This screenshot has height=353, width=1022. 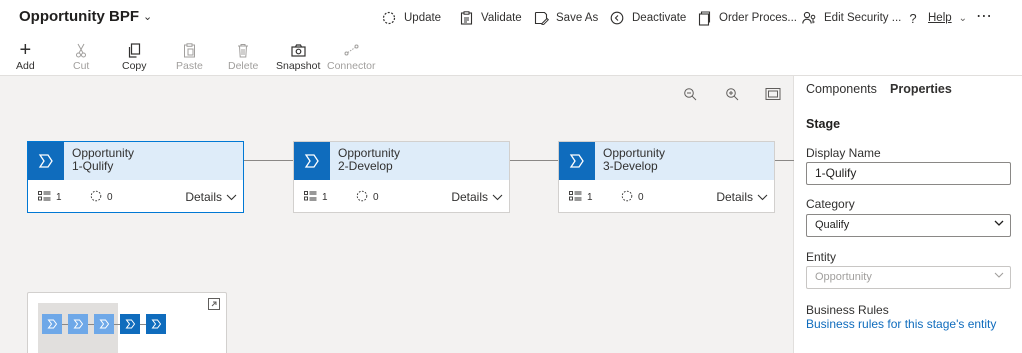 I want to click on connector-button: Connector, so click(x=351, y=56).